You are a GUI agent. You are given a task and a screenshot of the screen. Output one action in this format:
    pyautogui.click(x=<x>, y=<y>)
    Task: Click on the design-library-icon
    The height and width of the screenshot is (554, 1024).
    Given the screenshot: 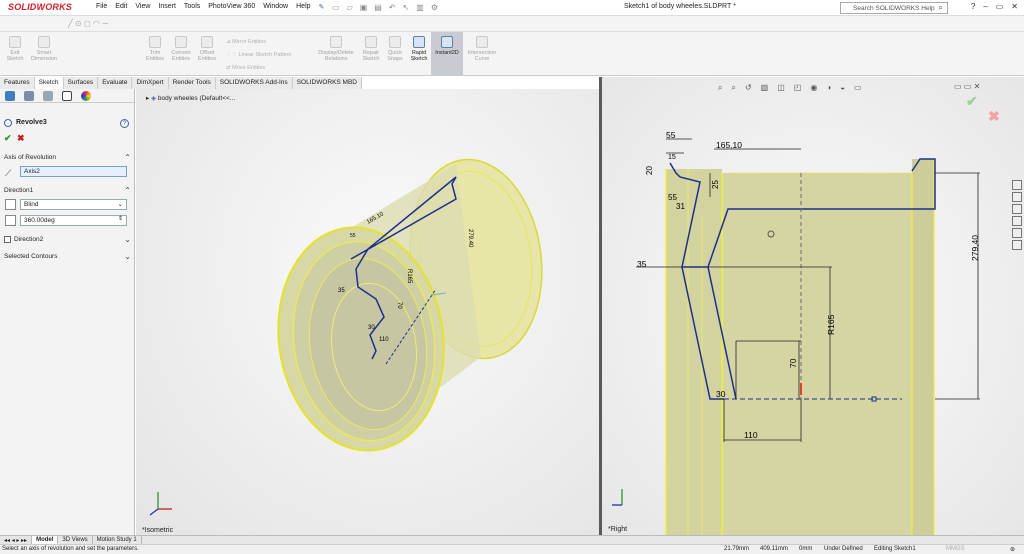 What is the action you would take?
    pyautogui.click(x=1017, y=197)
    